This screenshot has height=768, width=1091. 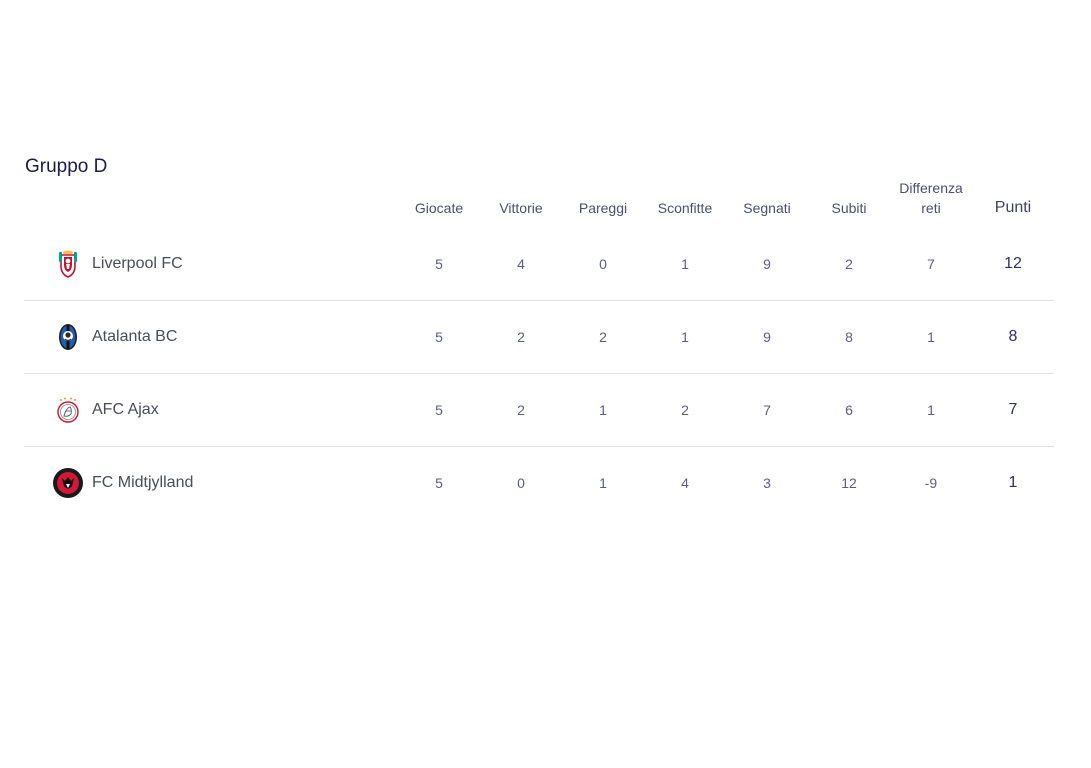 What do you see at coordinates (521, 483) in the screenshot?
I see `won-value: 0` at bounding box center [521, 483].